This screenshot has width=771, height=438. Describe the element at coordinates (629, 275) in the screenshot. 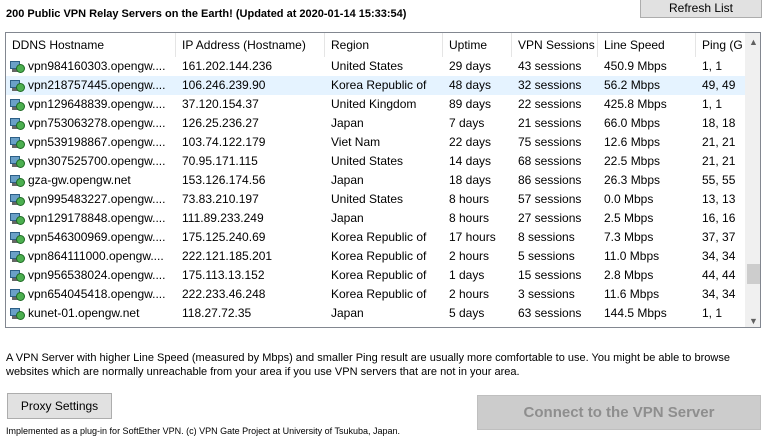

I see `cell-line-speed: 2.8 Mbps` at that location.